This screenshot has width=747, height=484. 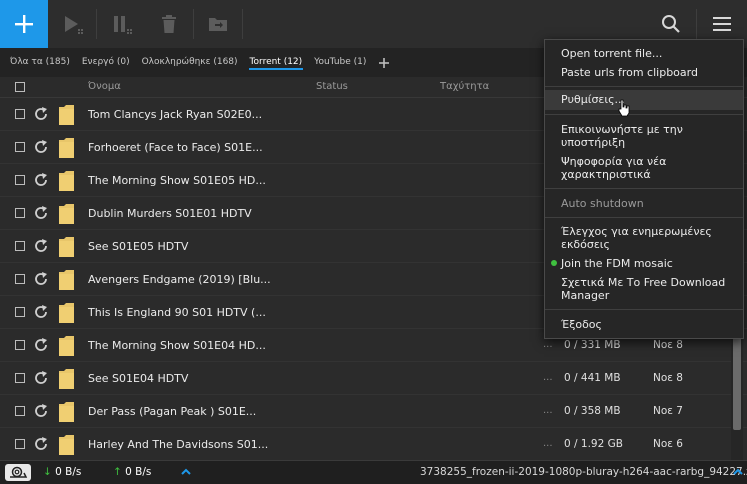 I want to click on menu-check-updates: Έλεγχος για ενημερωμένες εκδόσεις, so click(x=644, y=238).